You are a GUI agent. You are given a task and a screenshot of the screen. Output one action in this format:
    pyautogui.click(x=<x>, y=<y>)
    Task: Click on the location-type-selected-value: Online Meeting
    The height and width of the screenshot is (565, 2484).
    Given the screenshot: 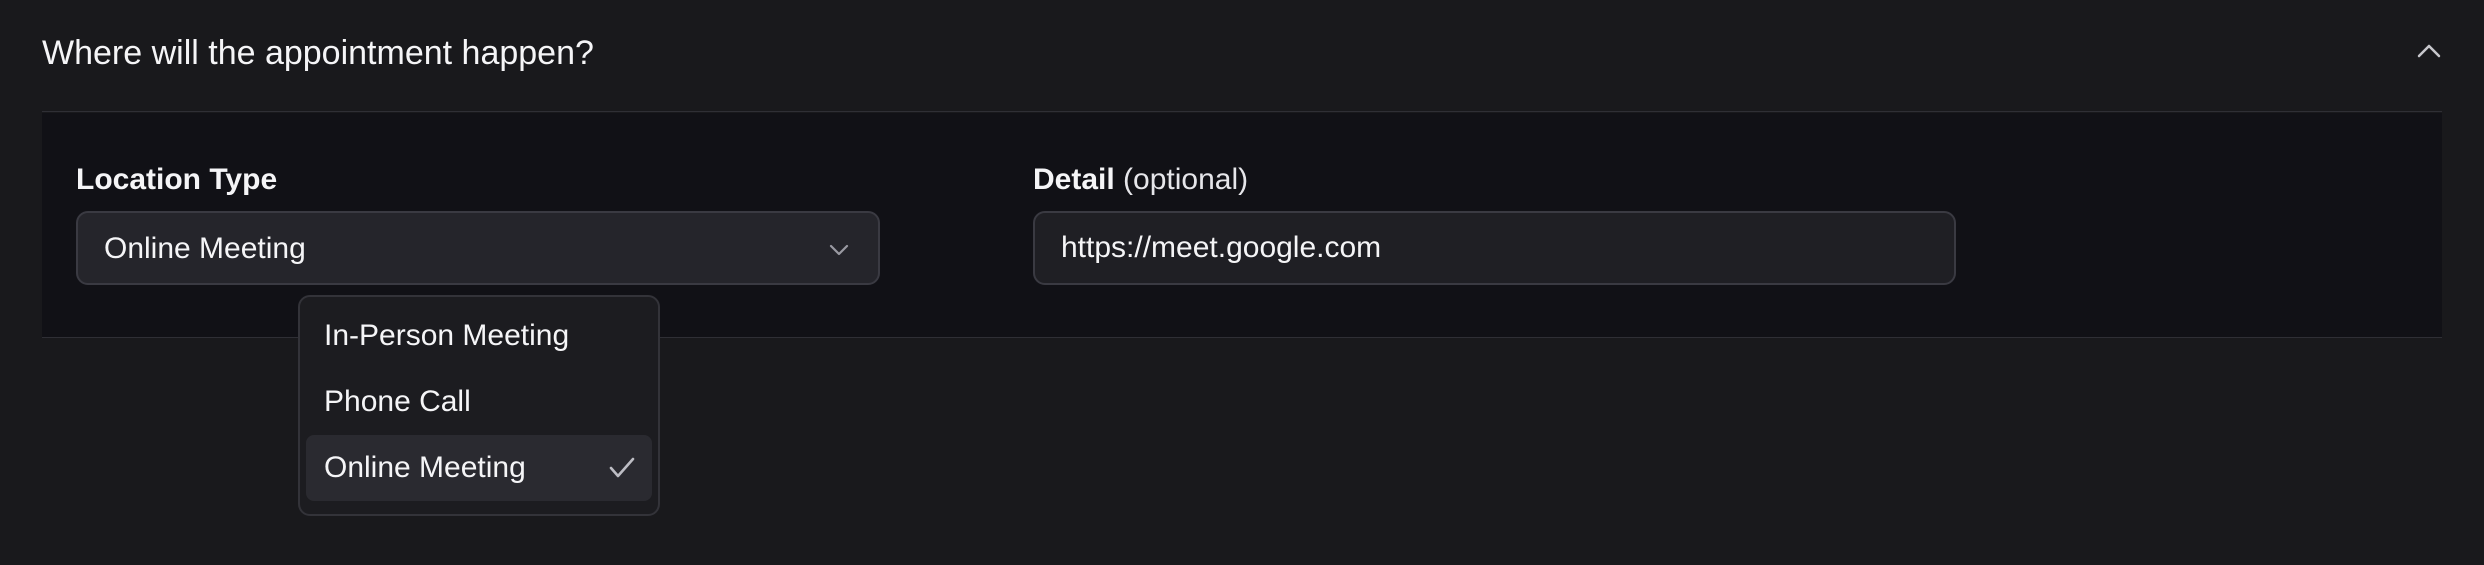 What is the action you would take?
    pyautogui.click(x=205, y=248)
    